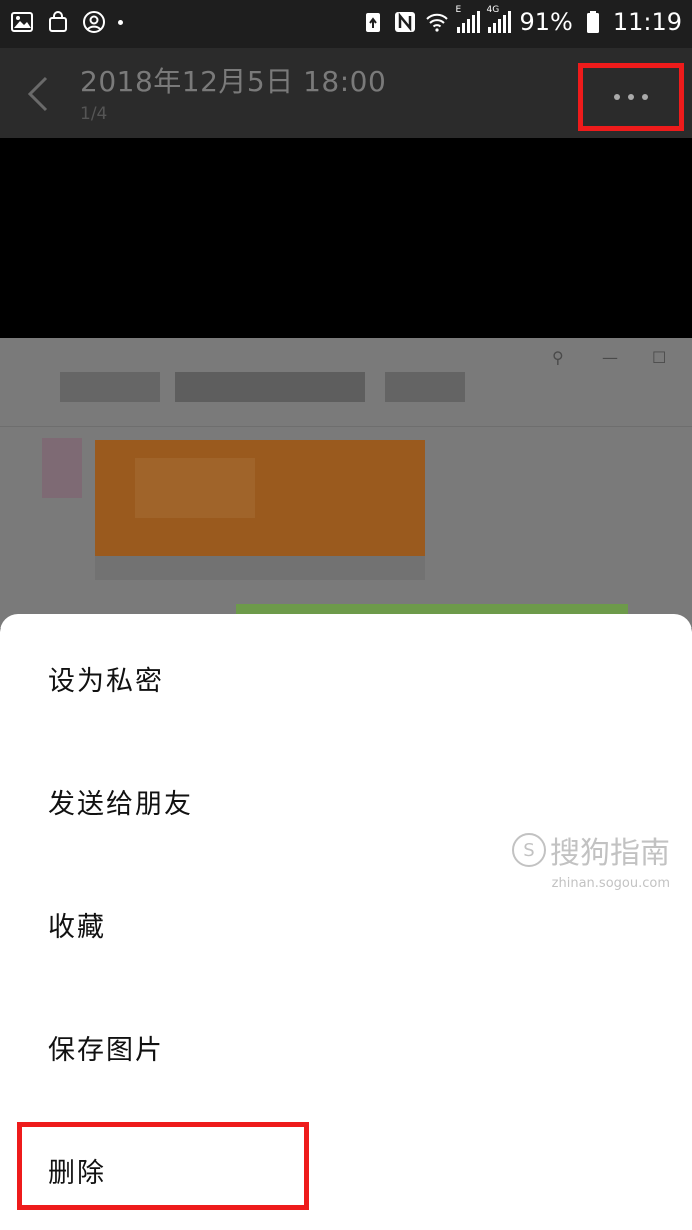 This screenshot has width=692, height=1230. Describe the element at coordinates (610, 357) in the screenshot. I see `minimize-icon: —` at that location.